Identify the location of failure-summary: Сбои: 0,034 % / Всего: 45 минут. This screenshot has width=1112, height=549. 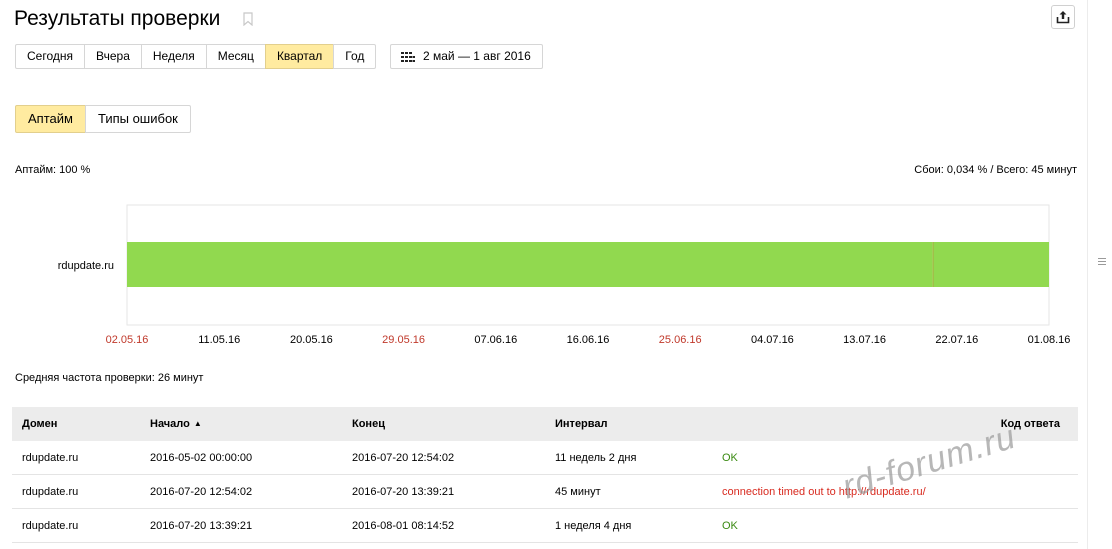
(995, 170).